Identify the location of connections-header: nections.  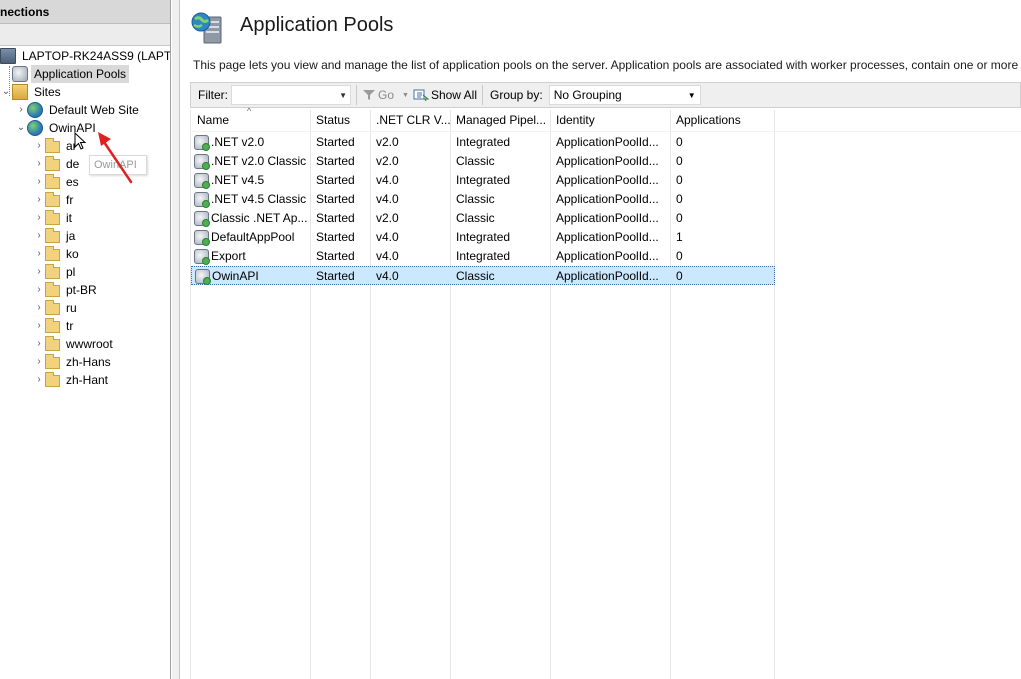
(85, 12).